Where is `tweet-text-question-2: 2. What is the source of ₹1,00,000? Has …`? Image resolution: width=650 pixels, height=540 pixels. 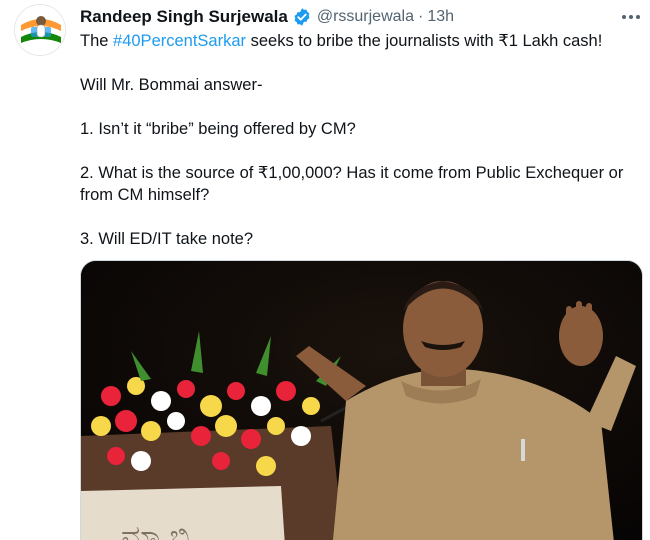 tweet-text-question-2: 2. What is the source of ₹1,00,000? Has … is located at coordinates (352, 184).